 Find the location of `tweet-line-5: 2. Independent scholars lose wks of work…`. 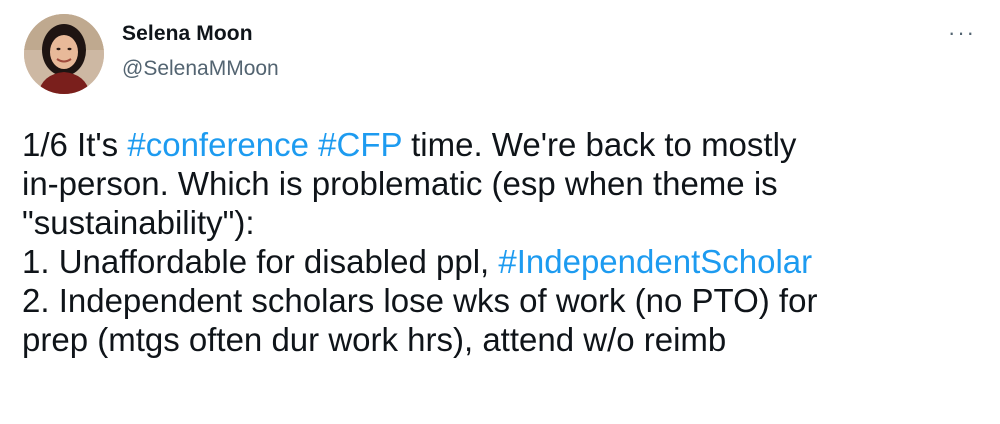

tweet-line-5: 2. Independent scholars lose wks of work… is located at coordinates (420, 300).